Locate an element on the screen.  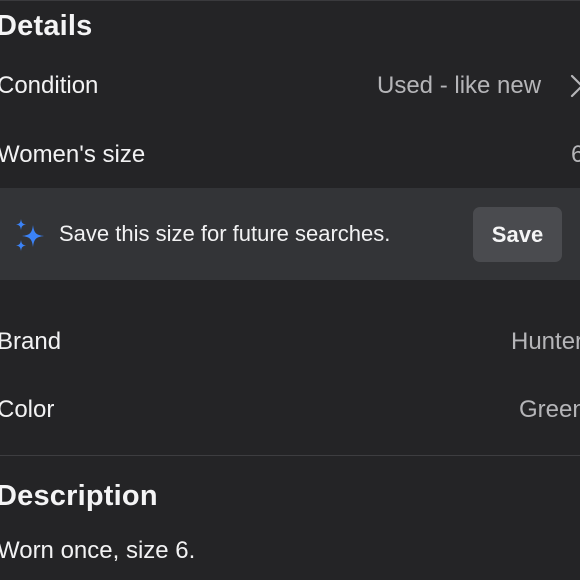
chevron-right-icon is located at coordinates (575, 86).